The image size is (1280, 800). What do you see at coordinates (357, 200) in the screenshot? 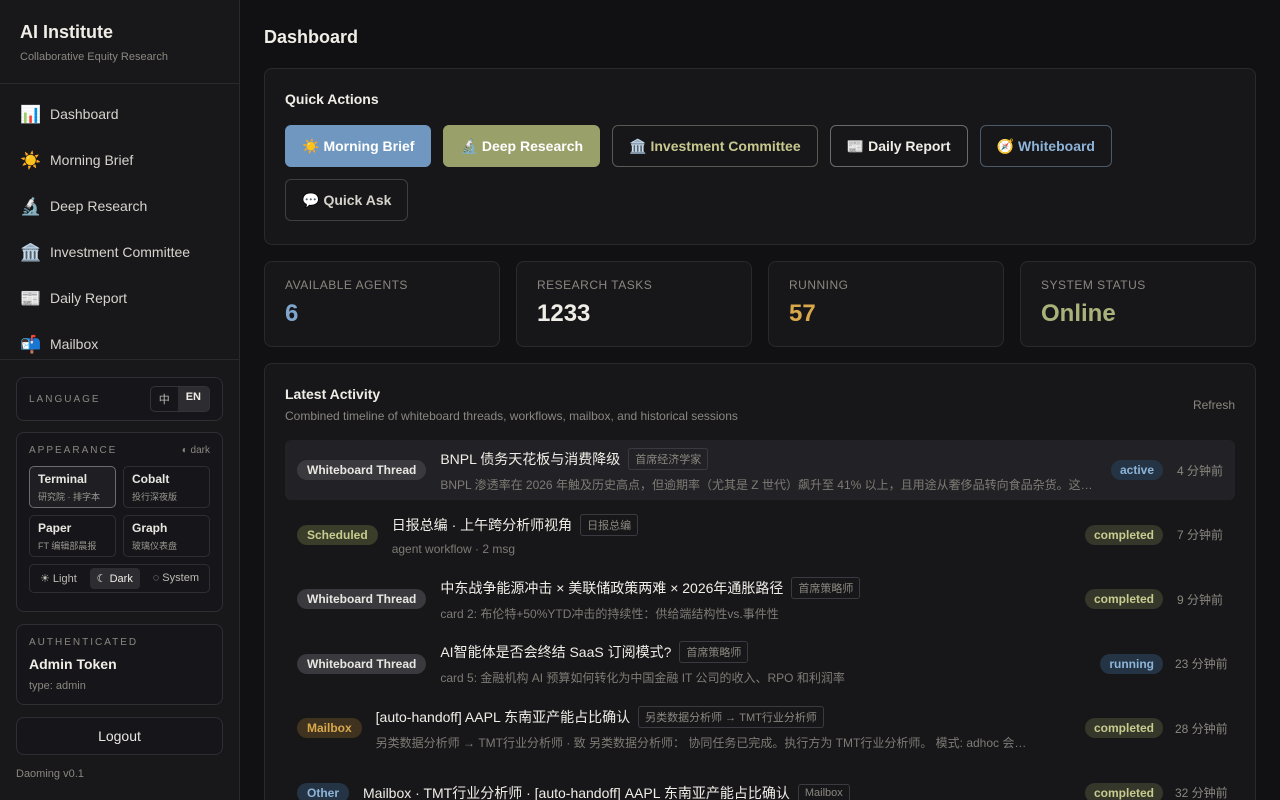
I see `button-label: Quick Ask` at bounding box center [357, 200].